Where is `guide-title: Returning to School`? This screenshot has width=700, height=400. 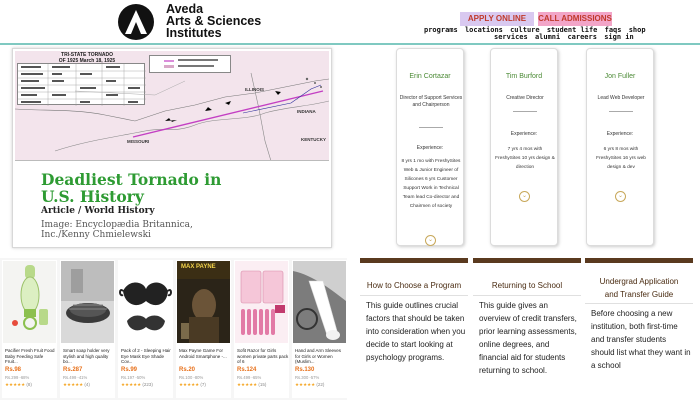
guide-title: Returning to School is located at coordinates (527, 285).